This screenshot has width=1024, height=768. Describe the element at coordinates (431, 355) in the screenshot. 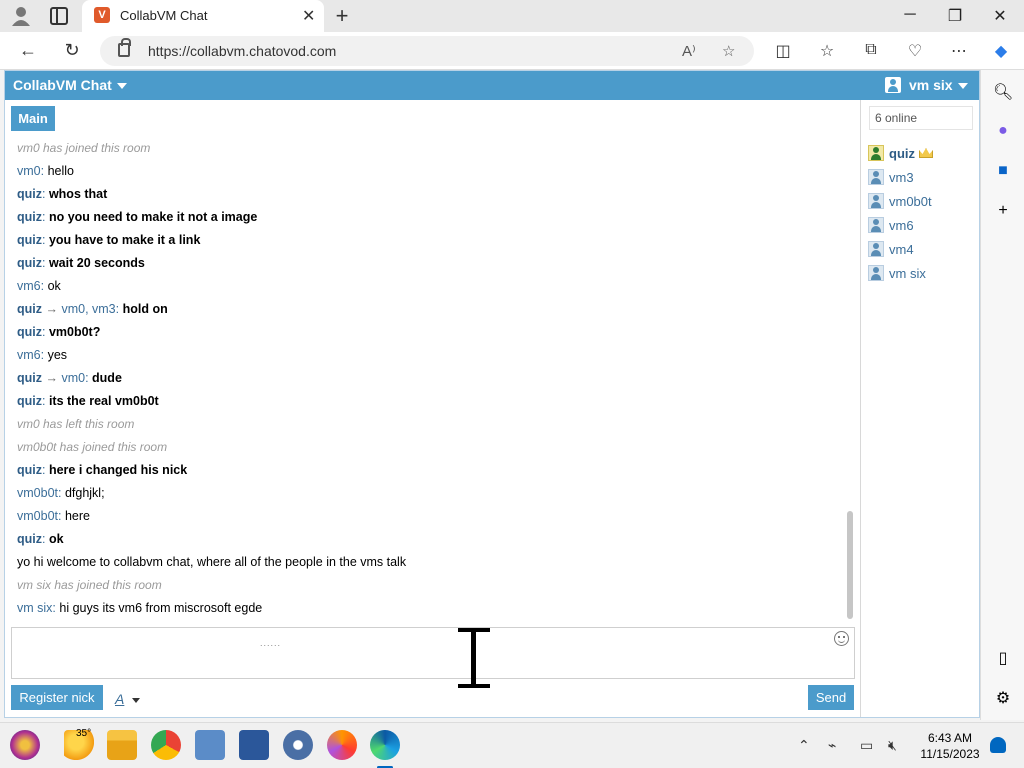

I see `chat-message: vm6: yes` at that location.